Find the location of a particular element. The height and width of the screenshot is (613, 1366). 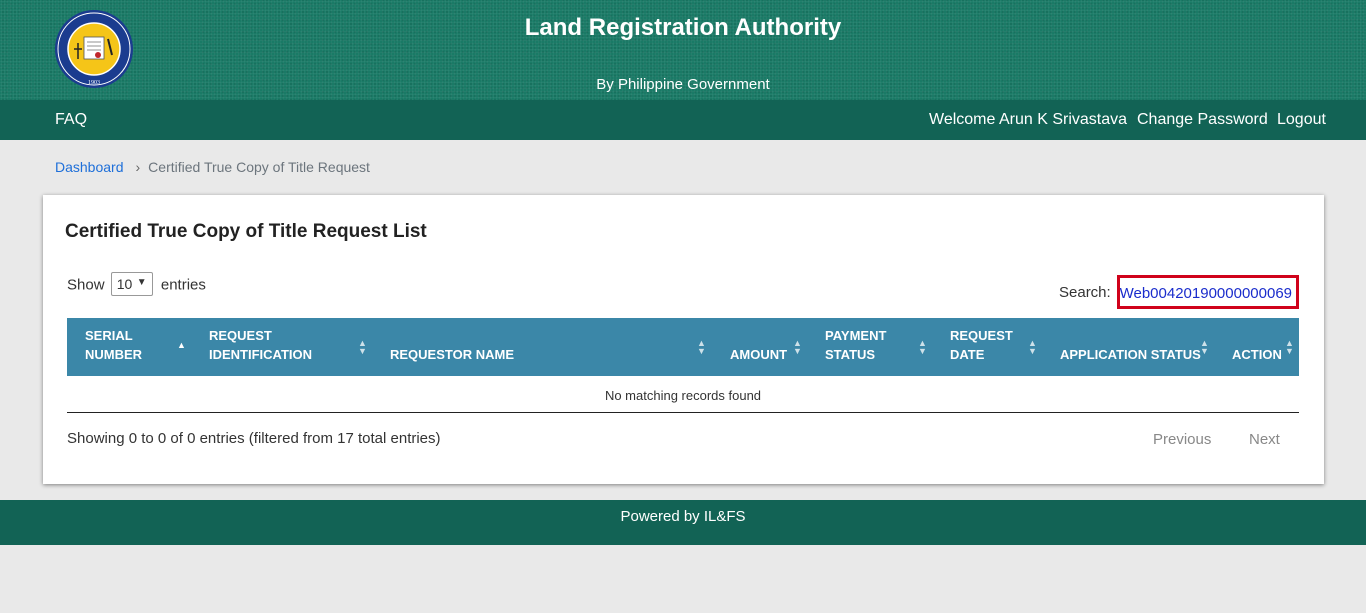

column-header-request-identification: REQUEST IDENTIFICATION ▲ ▼ is located at coordinates (289, 347).